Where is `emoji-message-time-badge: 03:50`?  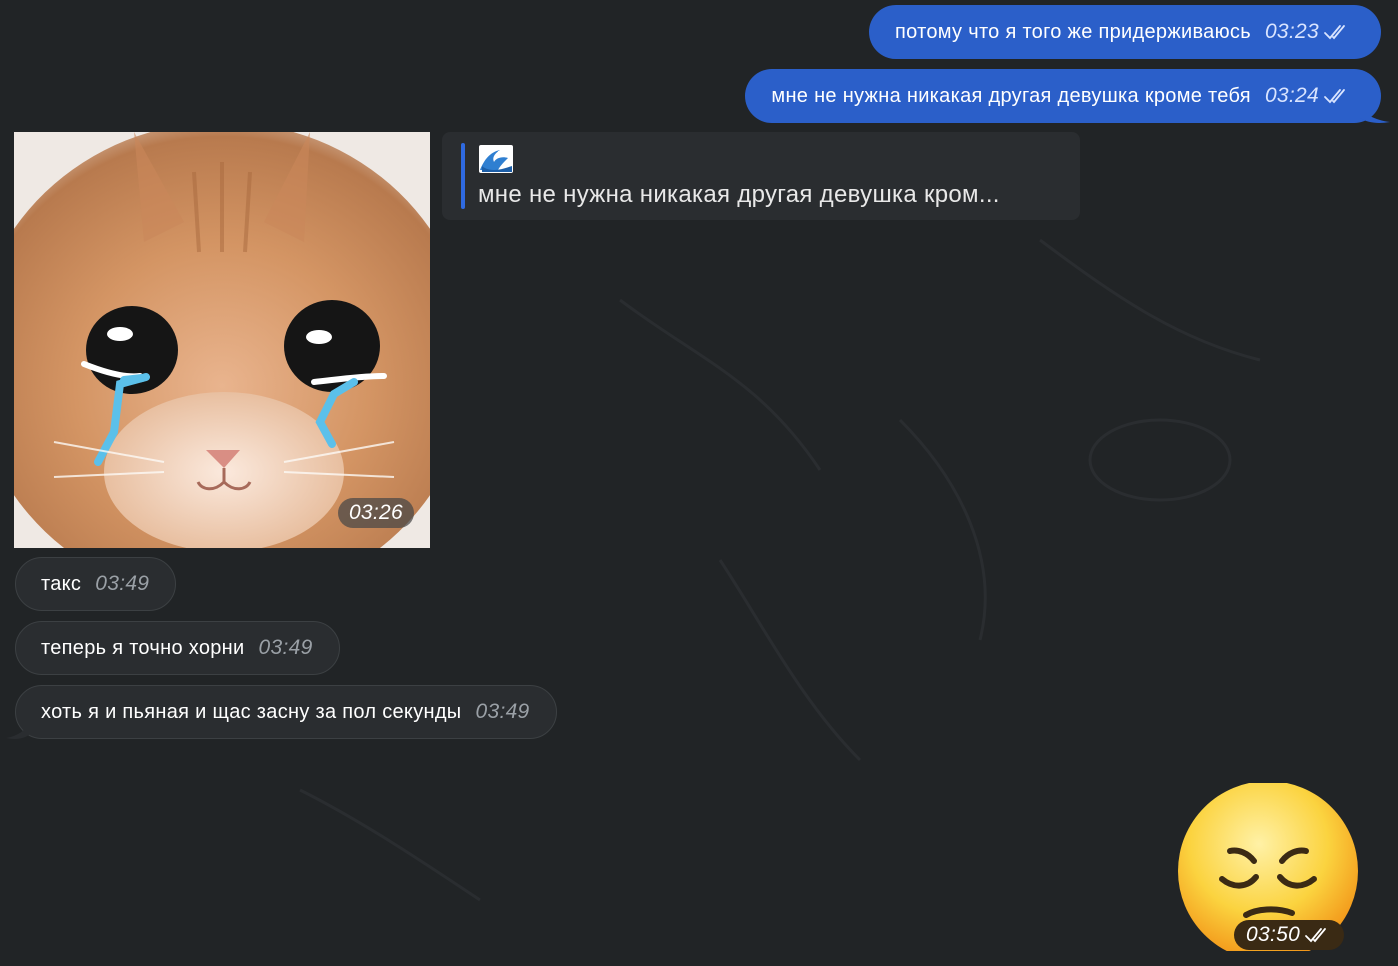
emoji-message-time-badge: 03:50 is located at coordinates (1289, 935).